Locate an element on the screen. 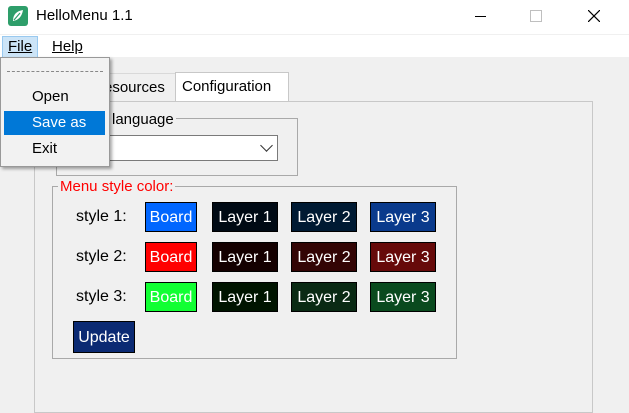  style-3-layer1-button: Layer 1 is located at coordinates (245, 297).